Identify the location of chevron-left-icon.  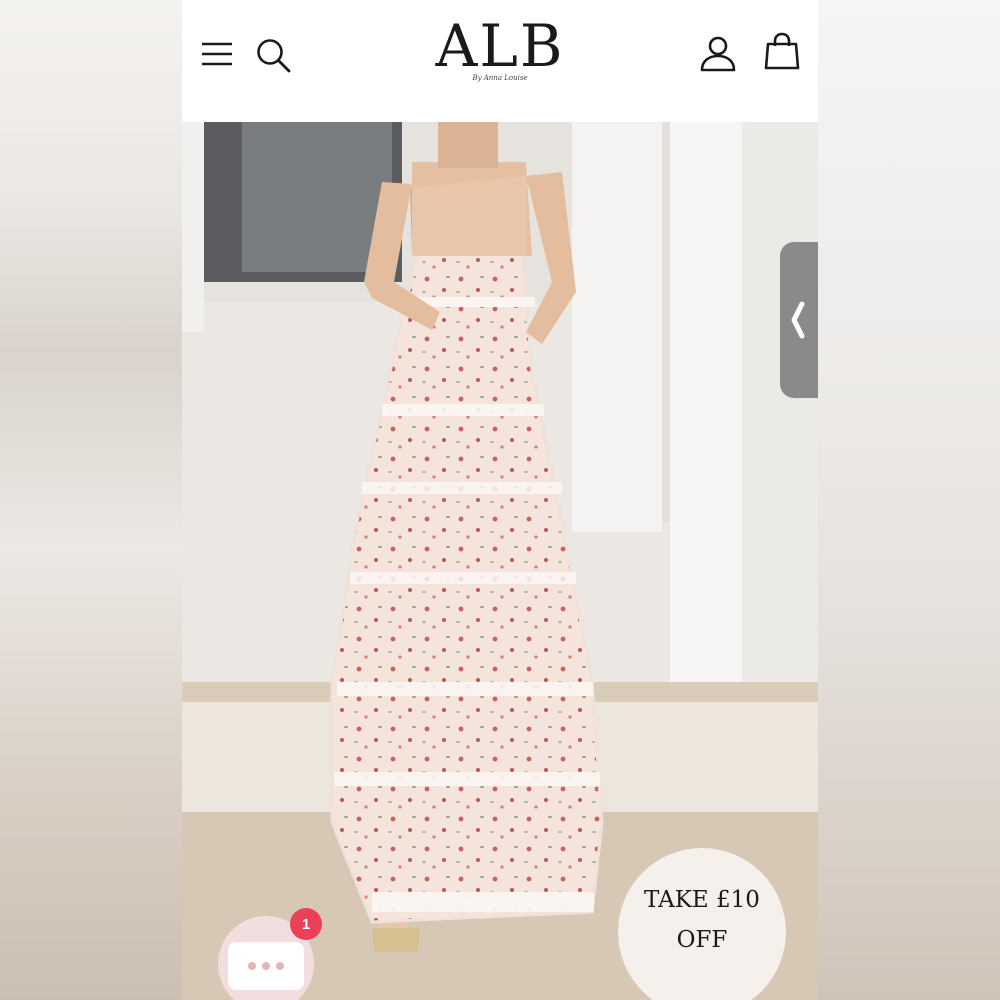
(798, 320).